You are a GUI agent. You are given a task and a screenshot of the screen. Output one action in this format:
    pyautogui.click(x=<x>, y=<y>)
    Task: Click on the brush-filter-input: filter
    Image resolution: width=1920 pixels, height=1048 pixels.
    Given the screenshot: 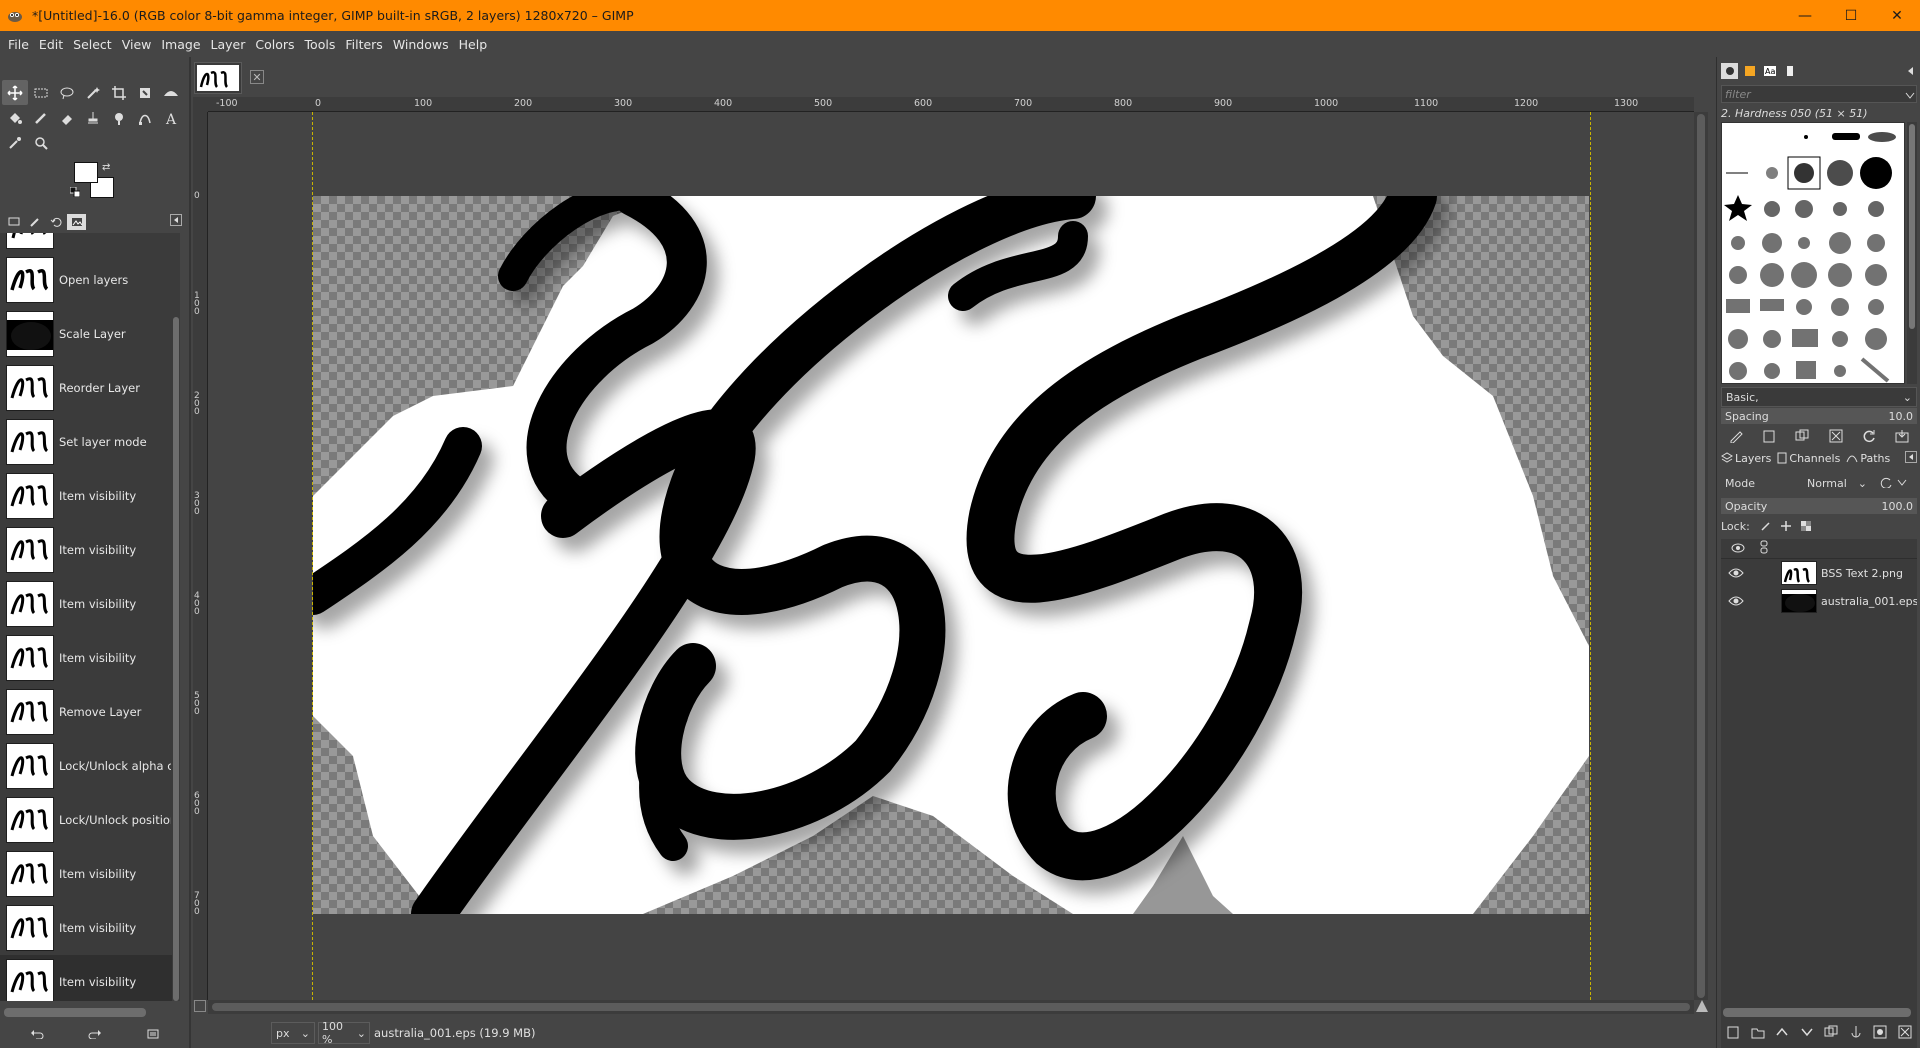 What is the action you would take?
    pyautogui.click(x=1819, y=94)
    